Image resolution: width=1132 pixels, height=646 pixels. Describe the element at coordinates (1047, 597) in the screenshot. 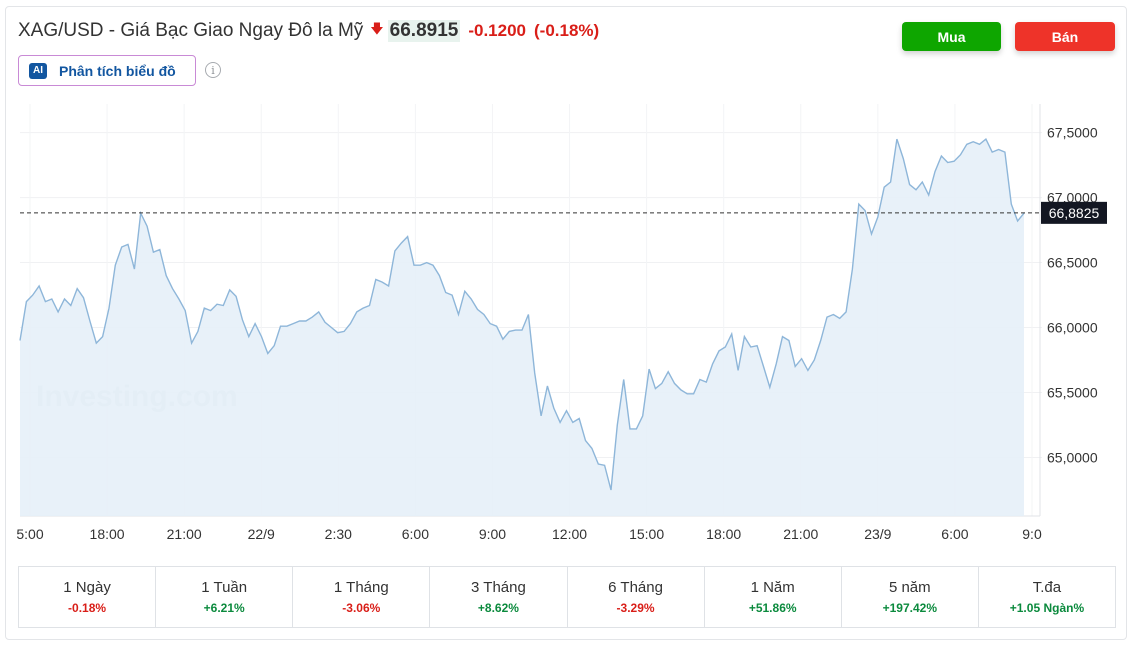

I see `period-max: T.đa +1.05 Ngàn%` at that location.